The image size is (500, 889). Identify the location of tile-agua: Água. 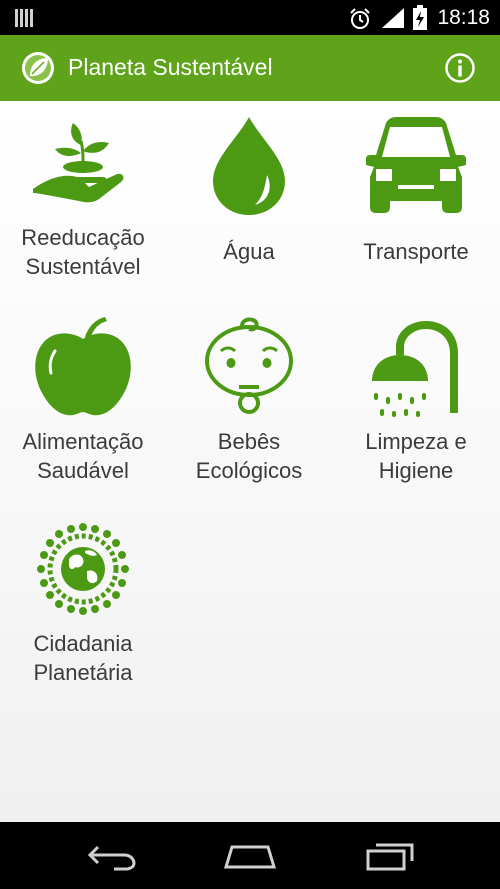
(249, 201).